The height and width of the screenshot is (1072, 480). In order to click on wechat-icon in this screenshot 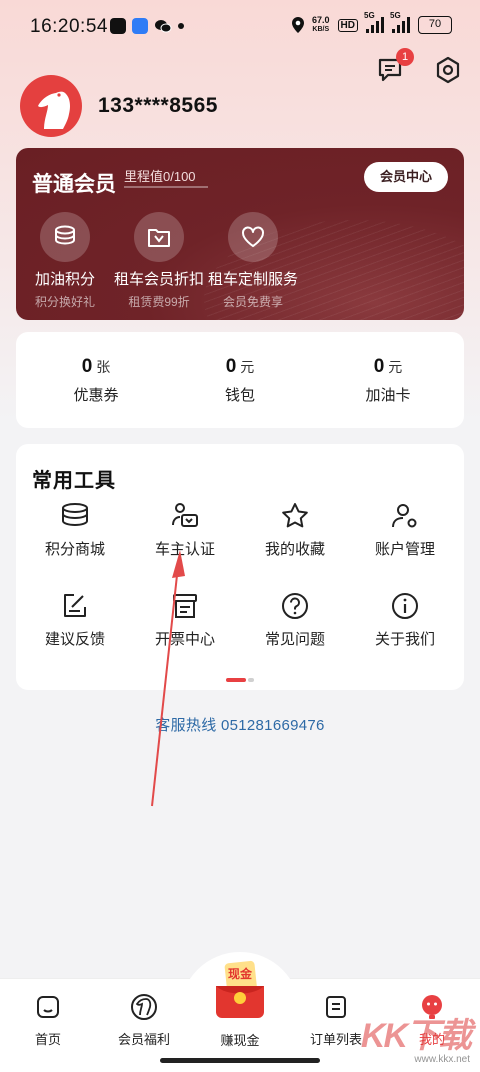, I will do `click(163, 26)`.